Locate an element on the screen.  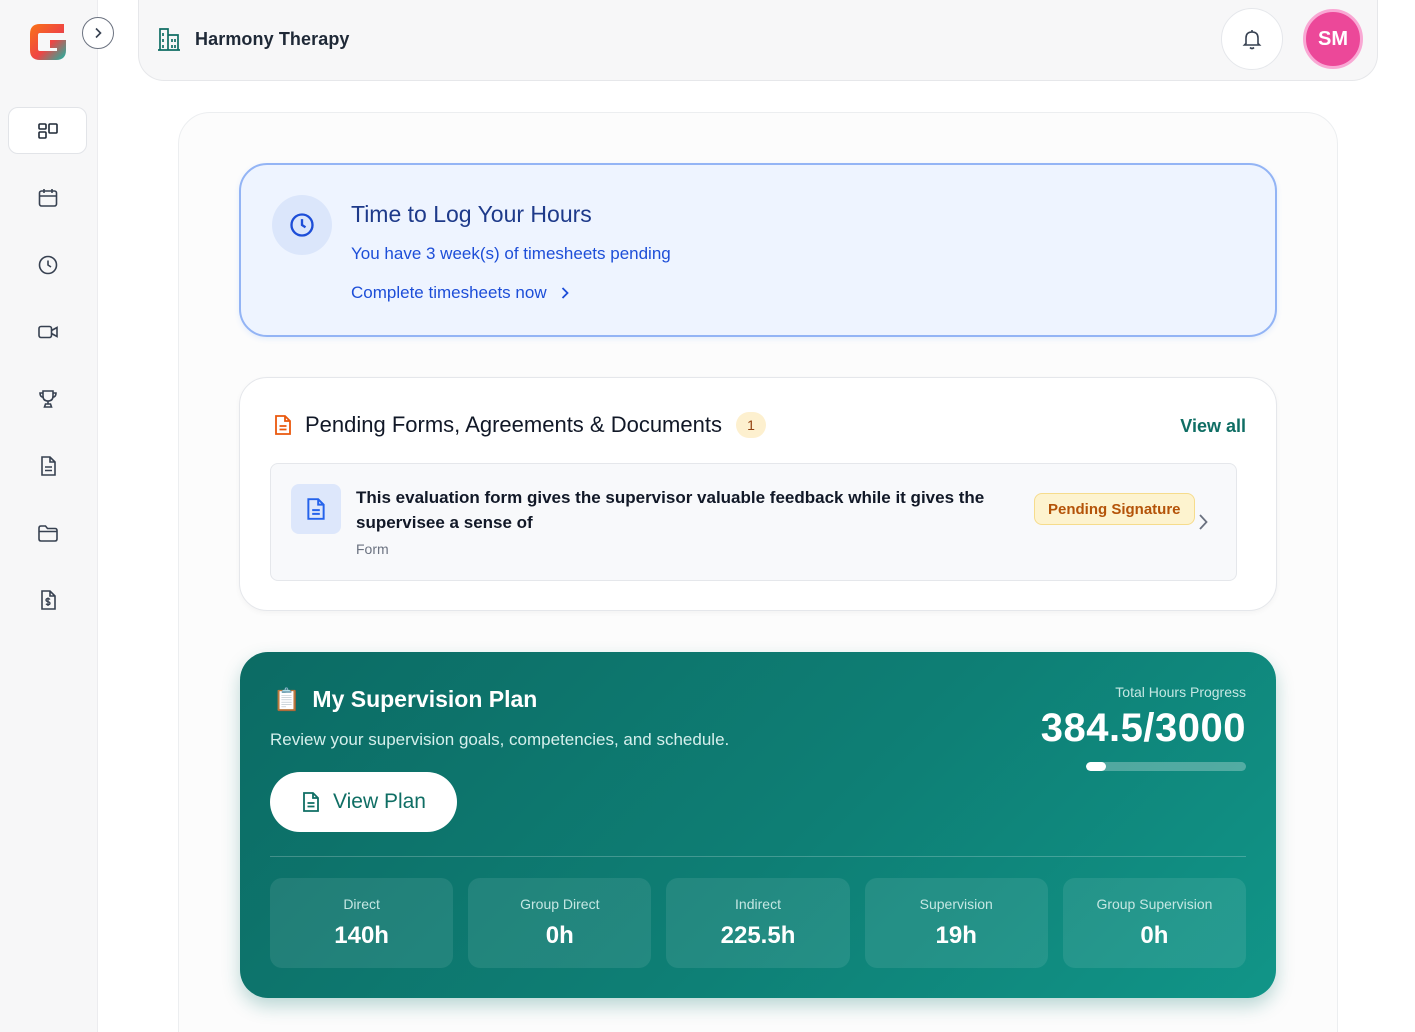
folder-icon is located at coordinates (47, 533).